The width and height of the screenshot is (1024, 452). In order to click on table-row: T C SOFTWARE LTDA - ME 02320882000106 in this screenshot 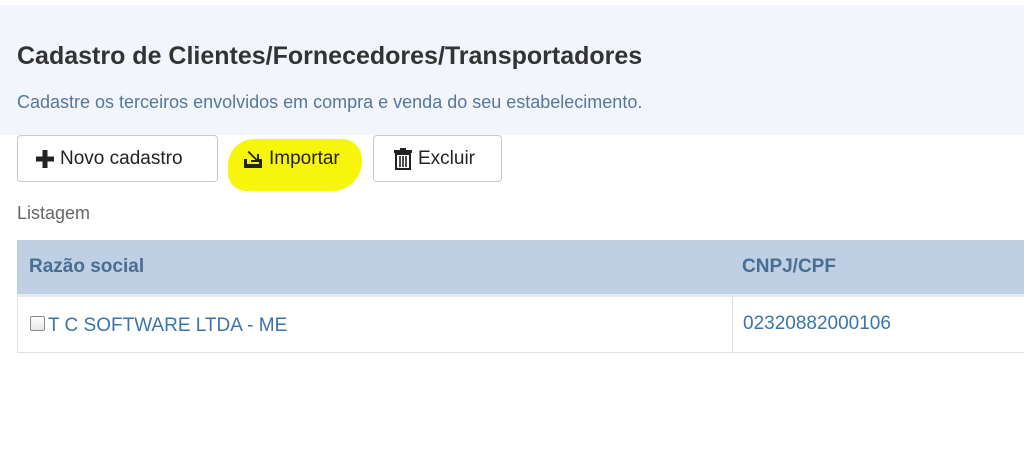, I will do `click(520, 325)`.